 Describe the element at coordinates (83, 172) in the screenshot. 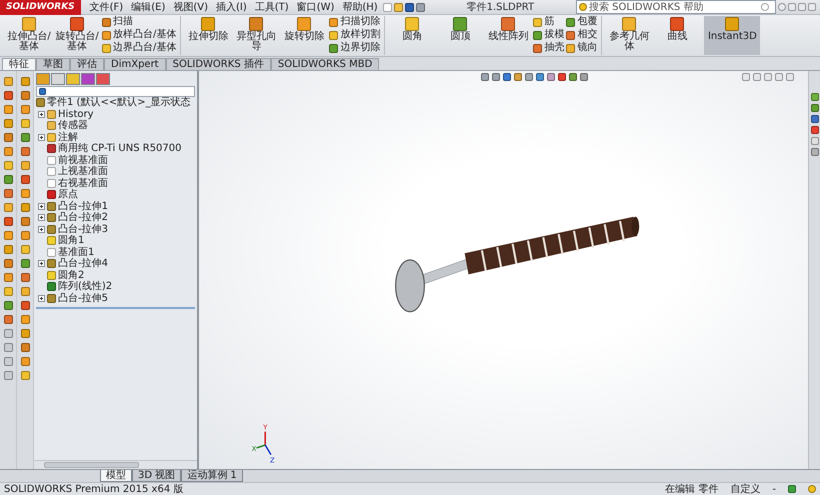

I see `tree-item: 上视基准面` at that location.